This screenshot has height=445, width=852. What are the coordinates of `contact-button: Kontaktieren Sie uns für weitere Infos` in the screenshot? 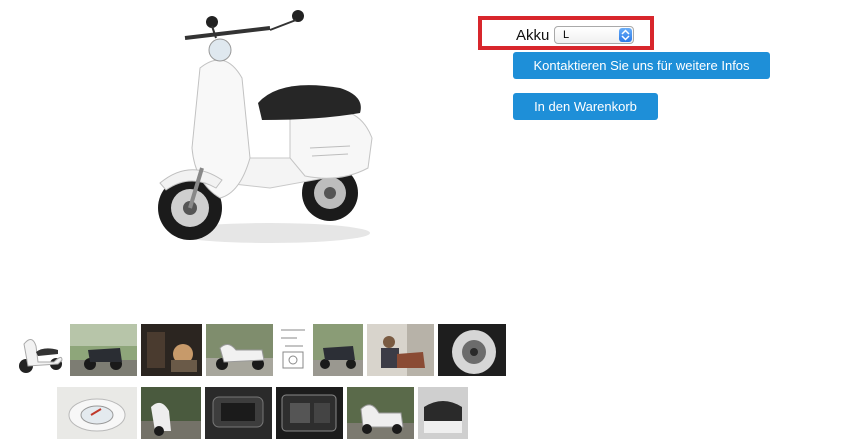 It's located at (641, 65).